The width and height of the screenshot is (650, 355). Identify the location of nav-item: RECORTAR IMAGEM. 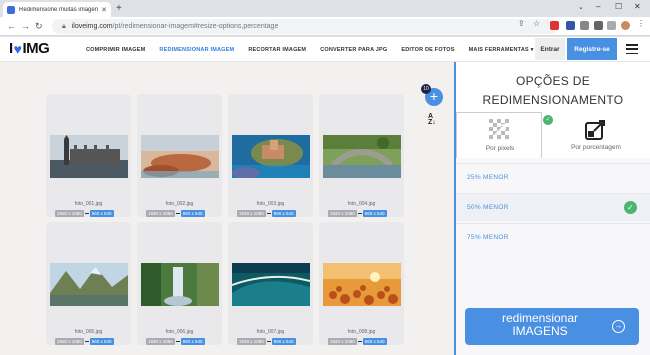
(277, 50).